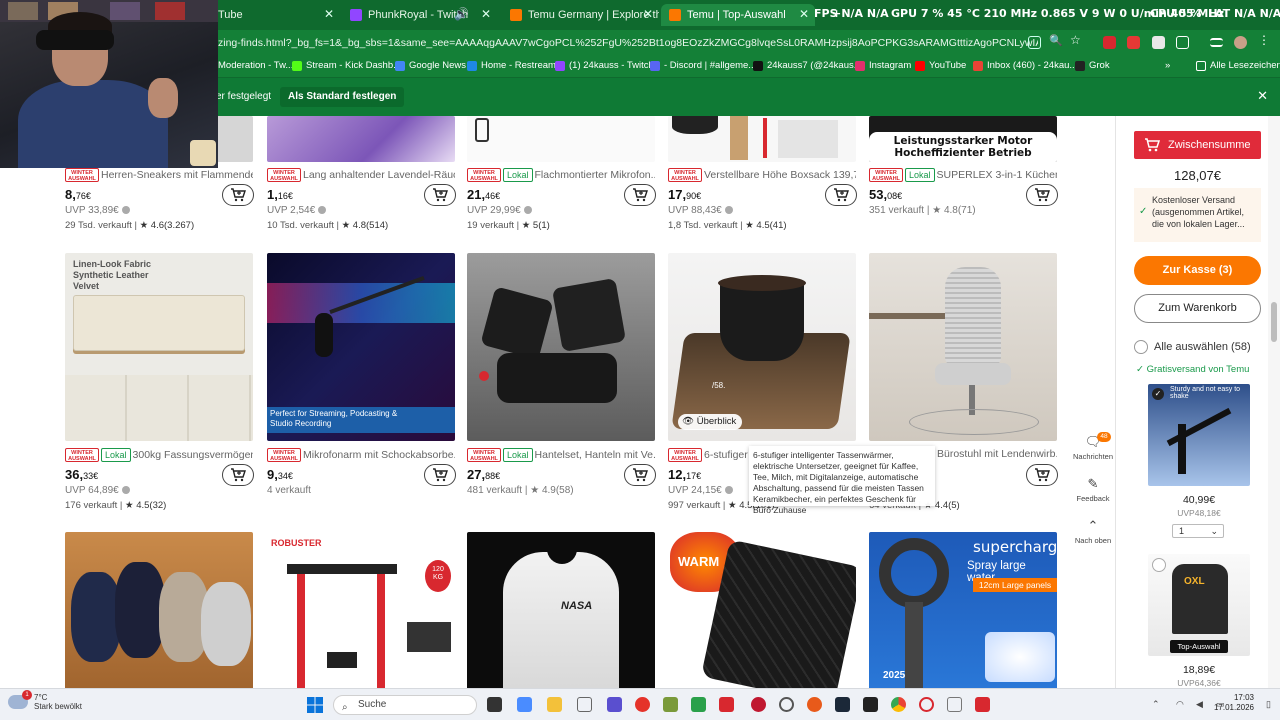  What do you see at coordinates (461, 14) in the screenshot?
I see `speaker-icon: 🔊` at bounding box center [461, 14].